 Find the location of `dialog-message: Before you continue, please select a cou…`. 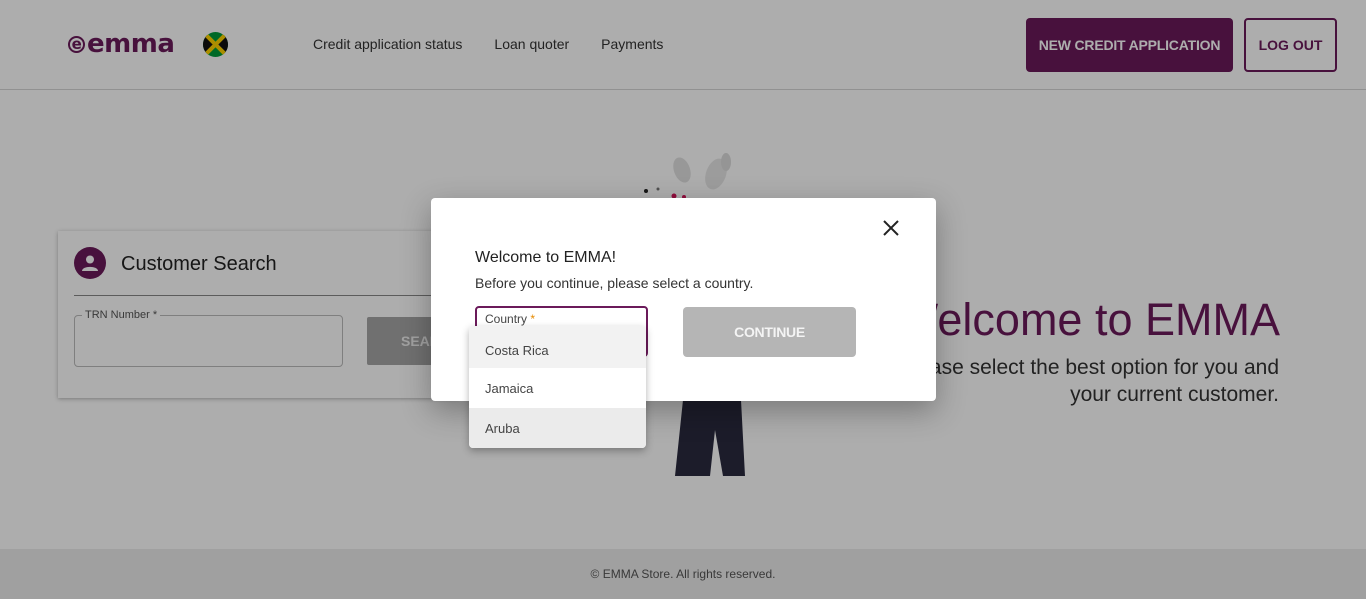

dialog-message: Before you continue, please select a cou… is located at coordinates (614, 283).